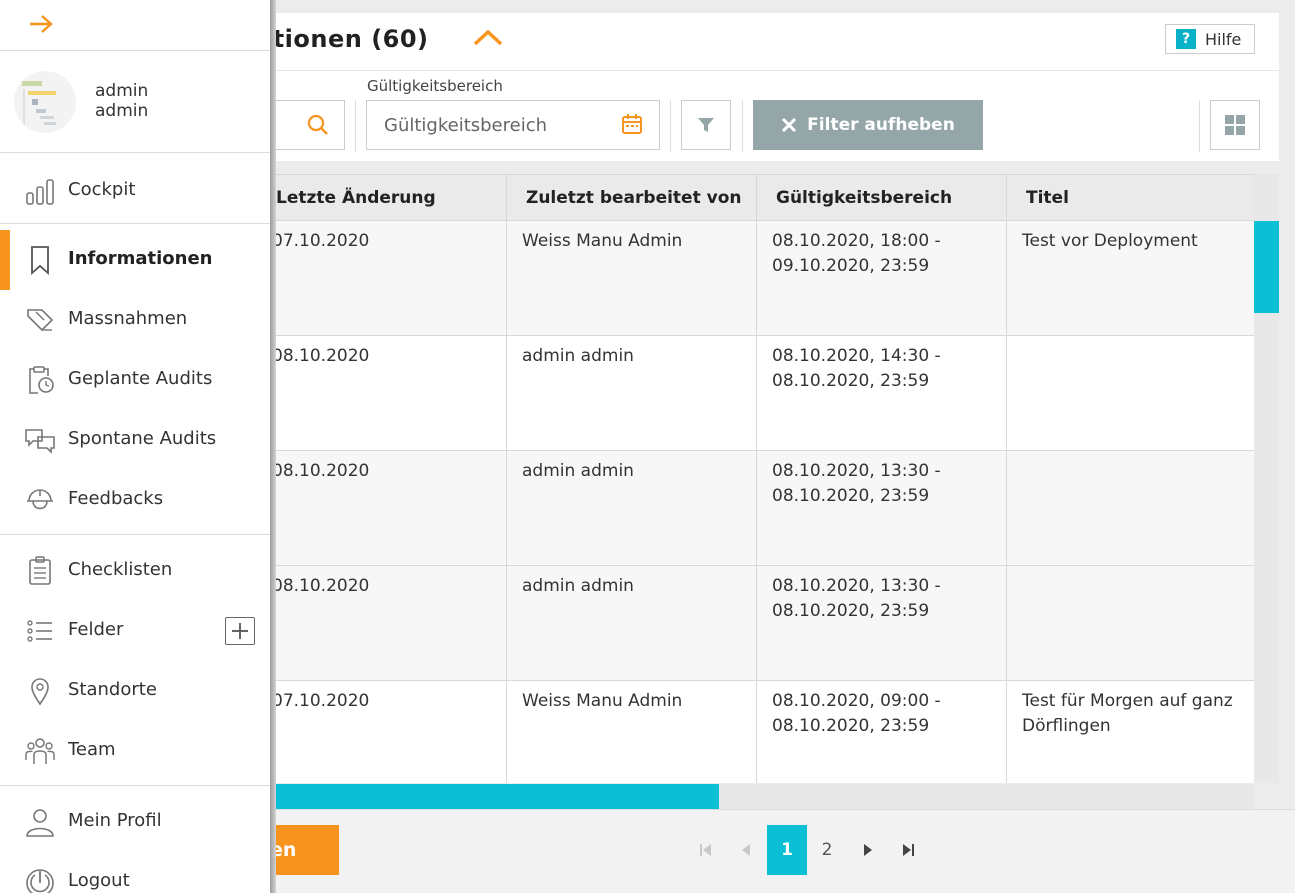 This screenshot has height=893, width=1295. Describe the element at coordinates (1210, 39) in the screenshot. I see `help-button: ? Hilfe` at that location.